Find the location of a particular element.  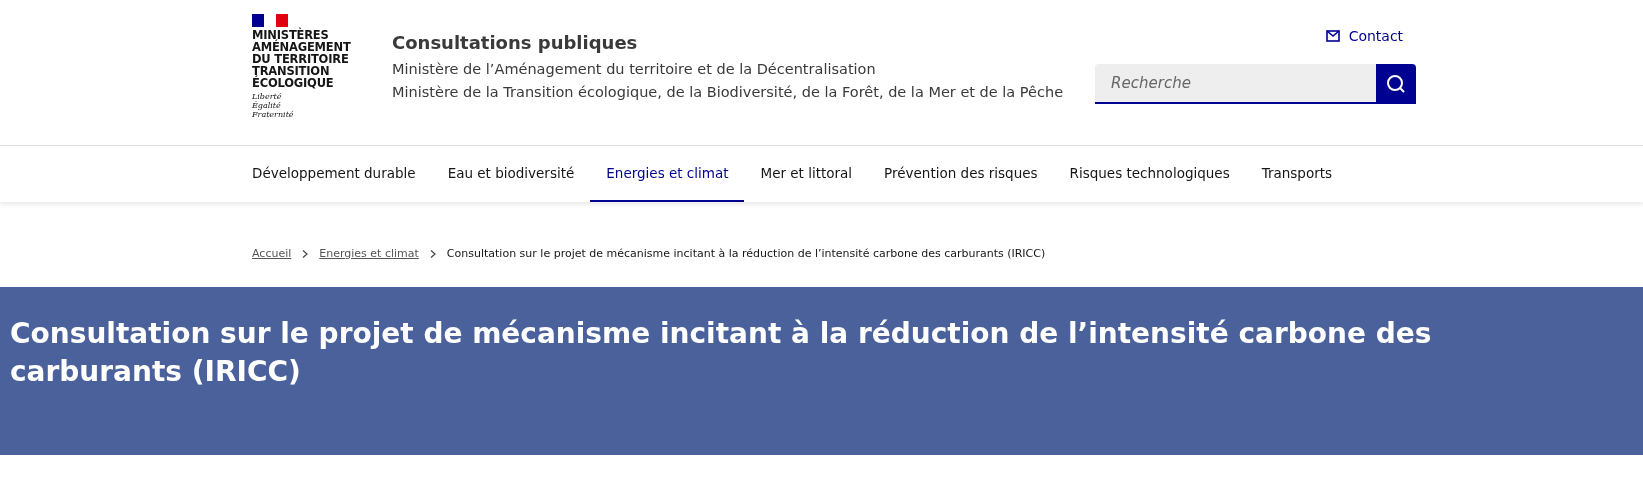

mail-icon is located at coordinates (1332, 36).